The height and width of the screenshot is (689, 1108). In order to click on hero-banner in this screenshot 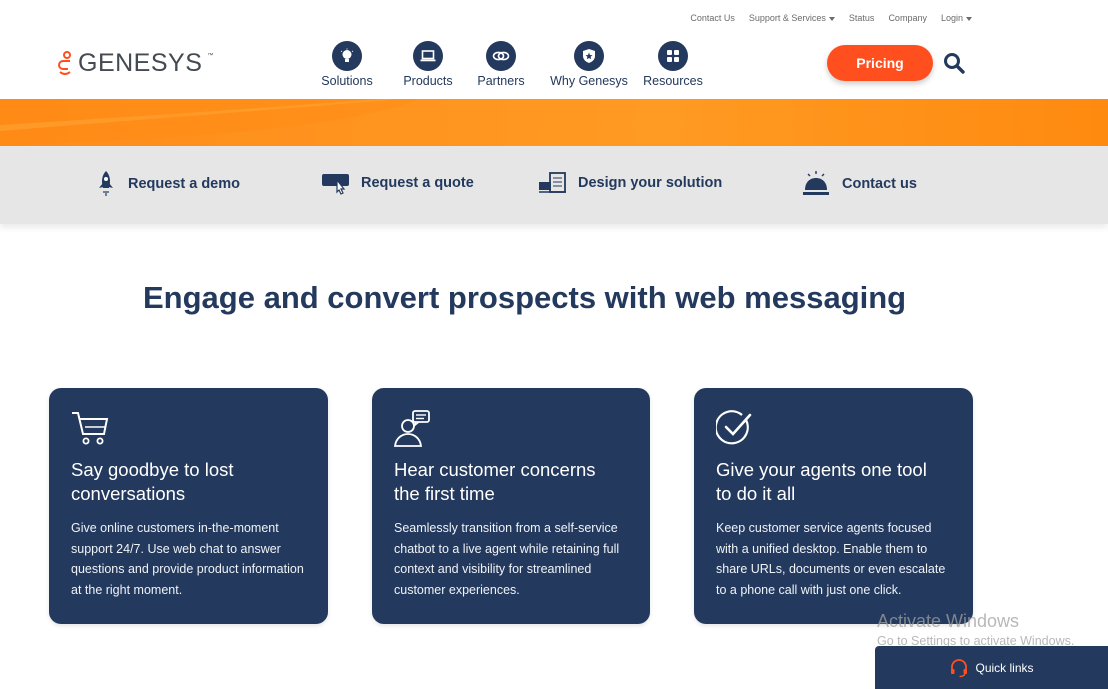, I will do `click(554, 122)`.